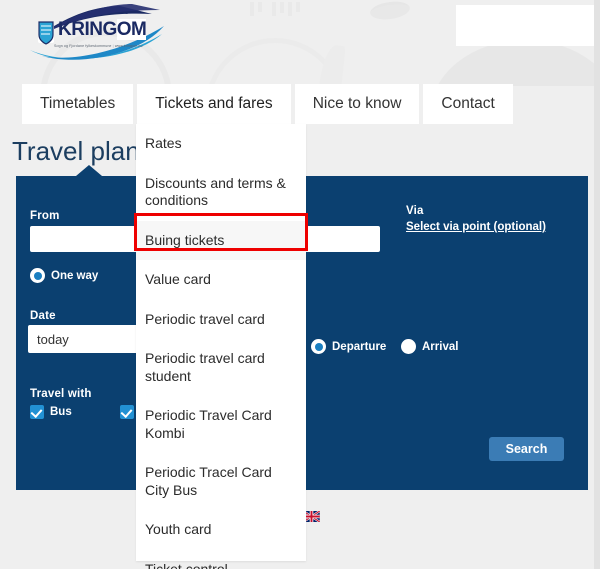  I want to click on dropdown-item-periodic-travel-card-city-bus: Periodic Tracel Card City Bus, so click(221, 481).